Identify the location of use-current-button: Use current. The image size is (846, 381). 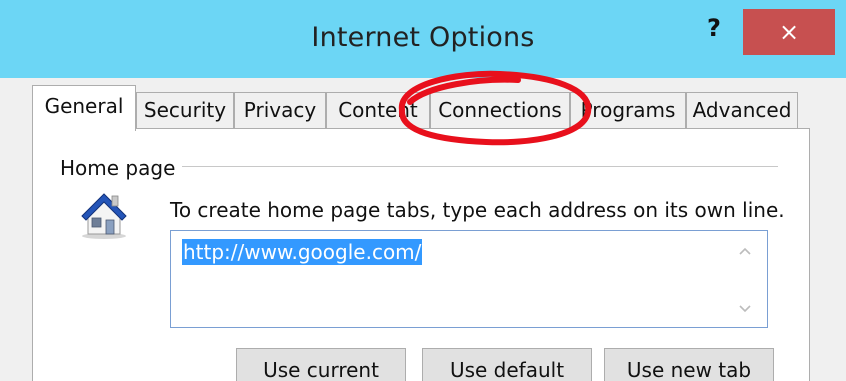
(321, 364).